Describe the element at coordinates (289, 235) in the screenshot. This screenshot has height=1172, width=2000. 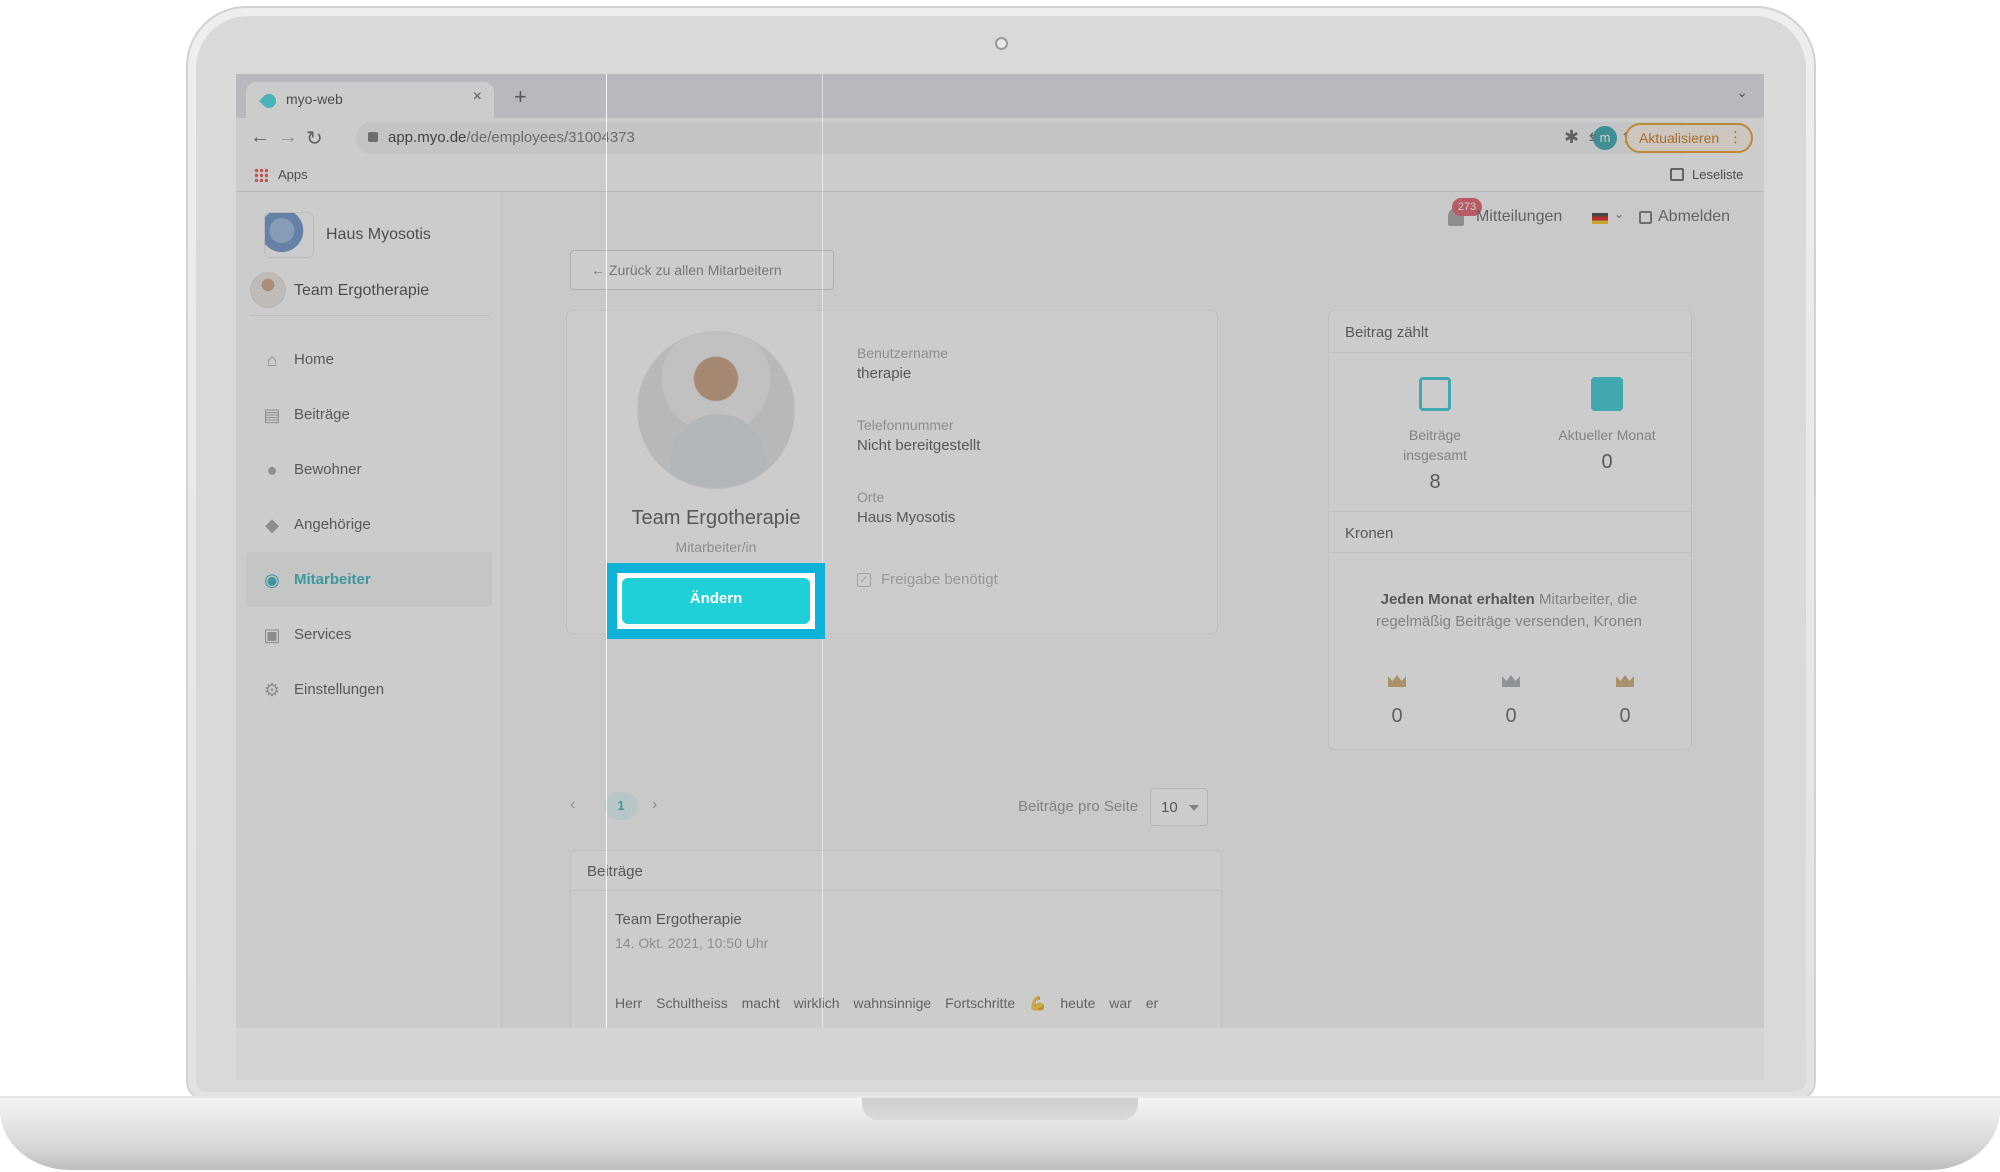
I see `org-logo` at that location.